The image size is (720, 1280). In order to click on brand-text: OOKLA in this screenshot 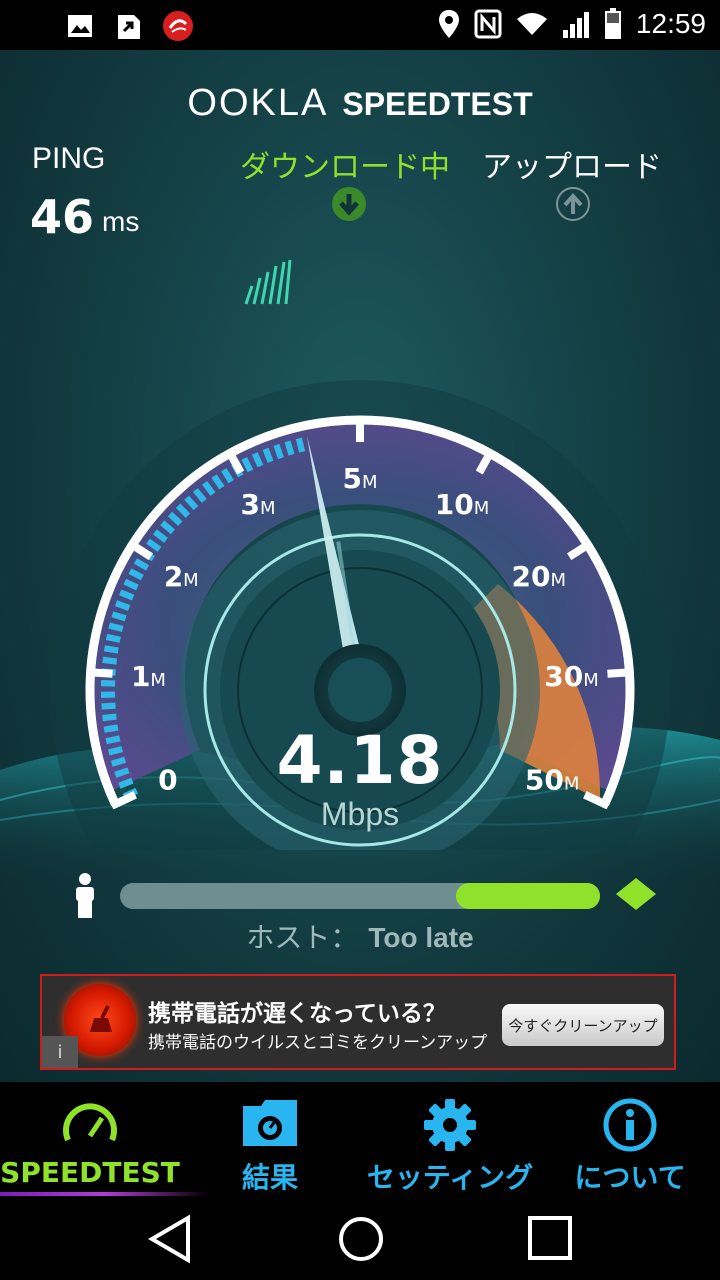, I will do `click(258, 103)`.